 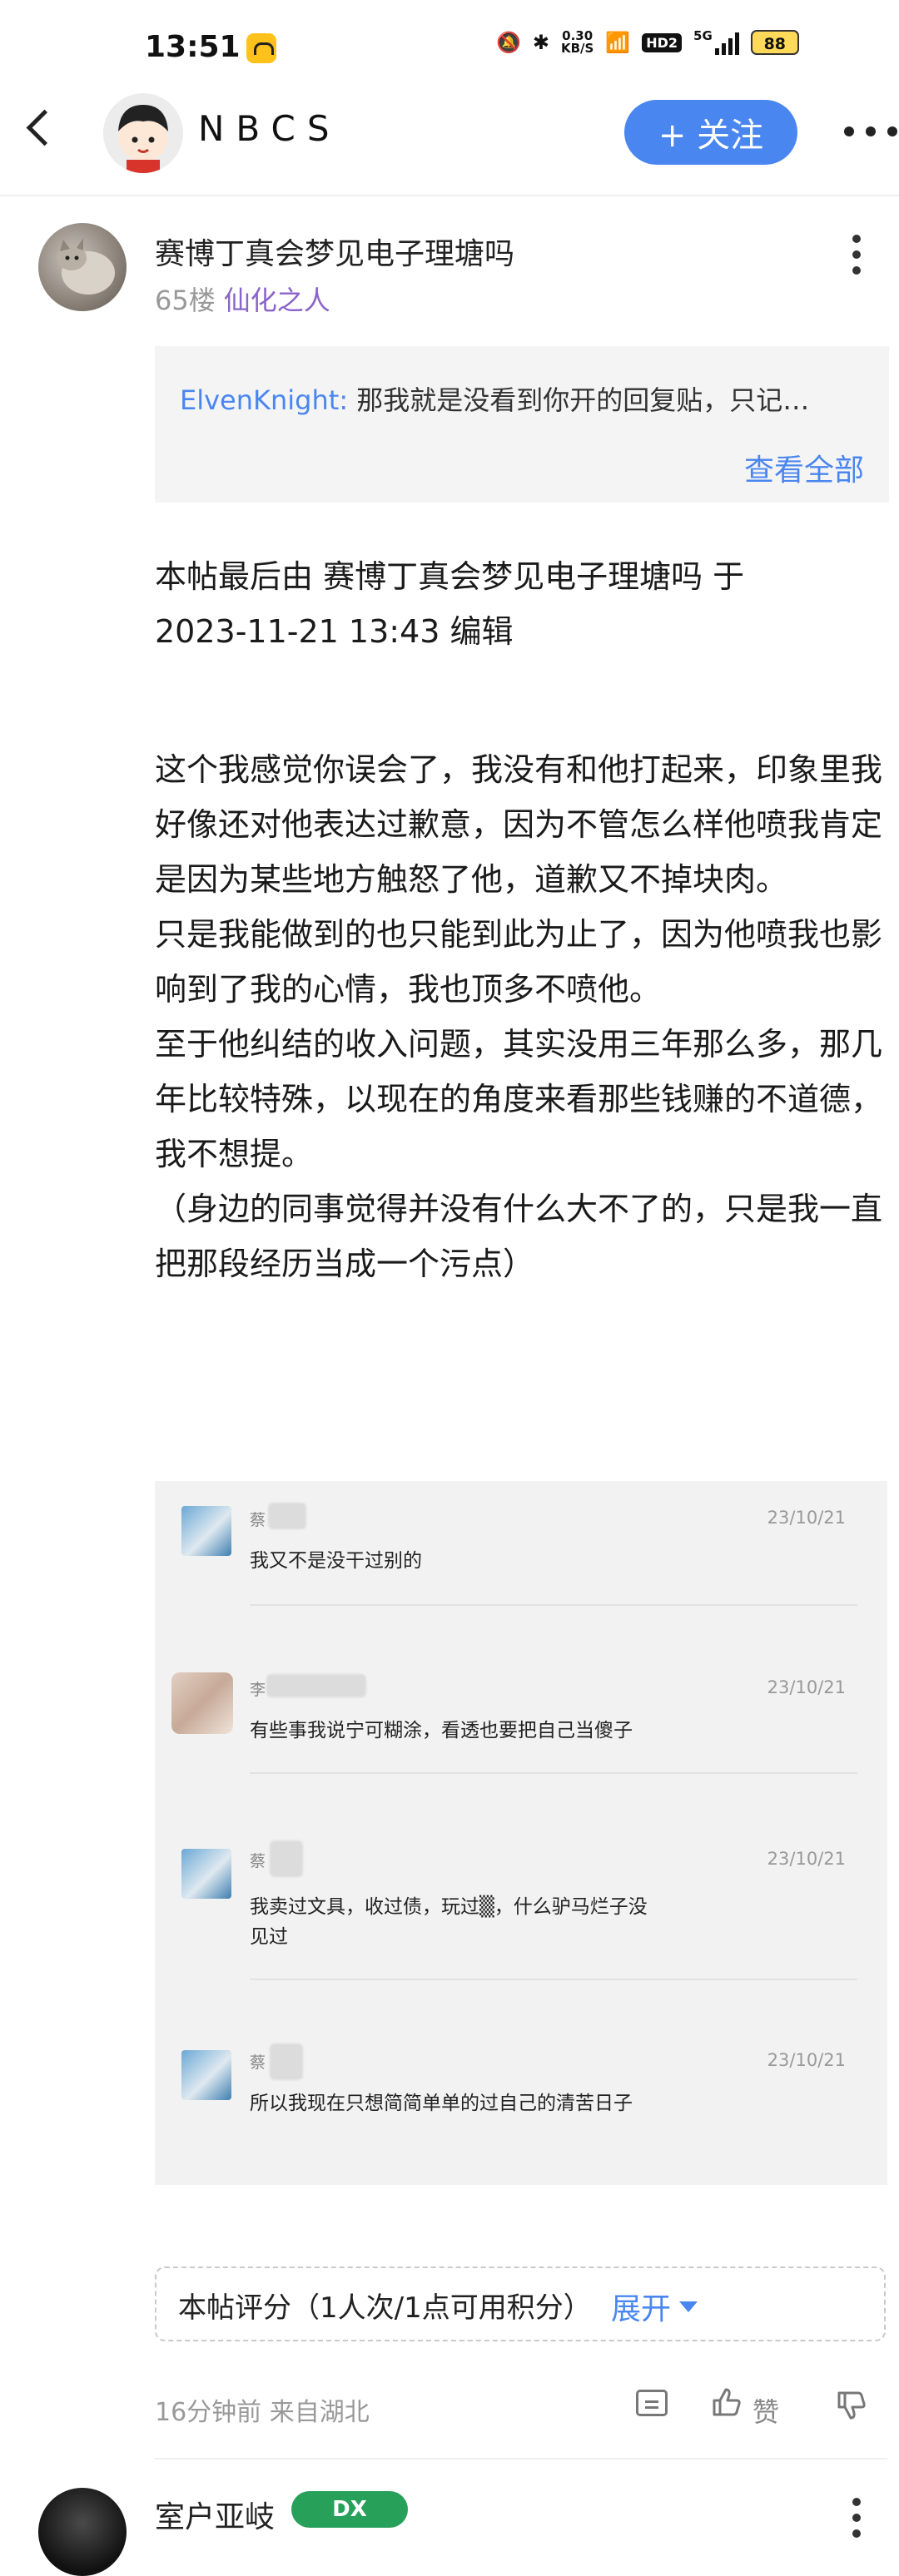 What do you see at coordinates (851, 2406) in the screenshot?
I see `dislike-icon` at bounding box center [851, 2406].